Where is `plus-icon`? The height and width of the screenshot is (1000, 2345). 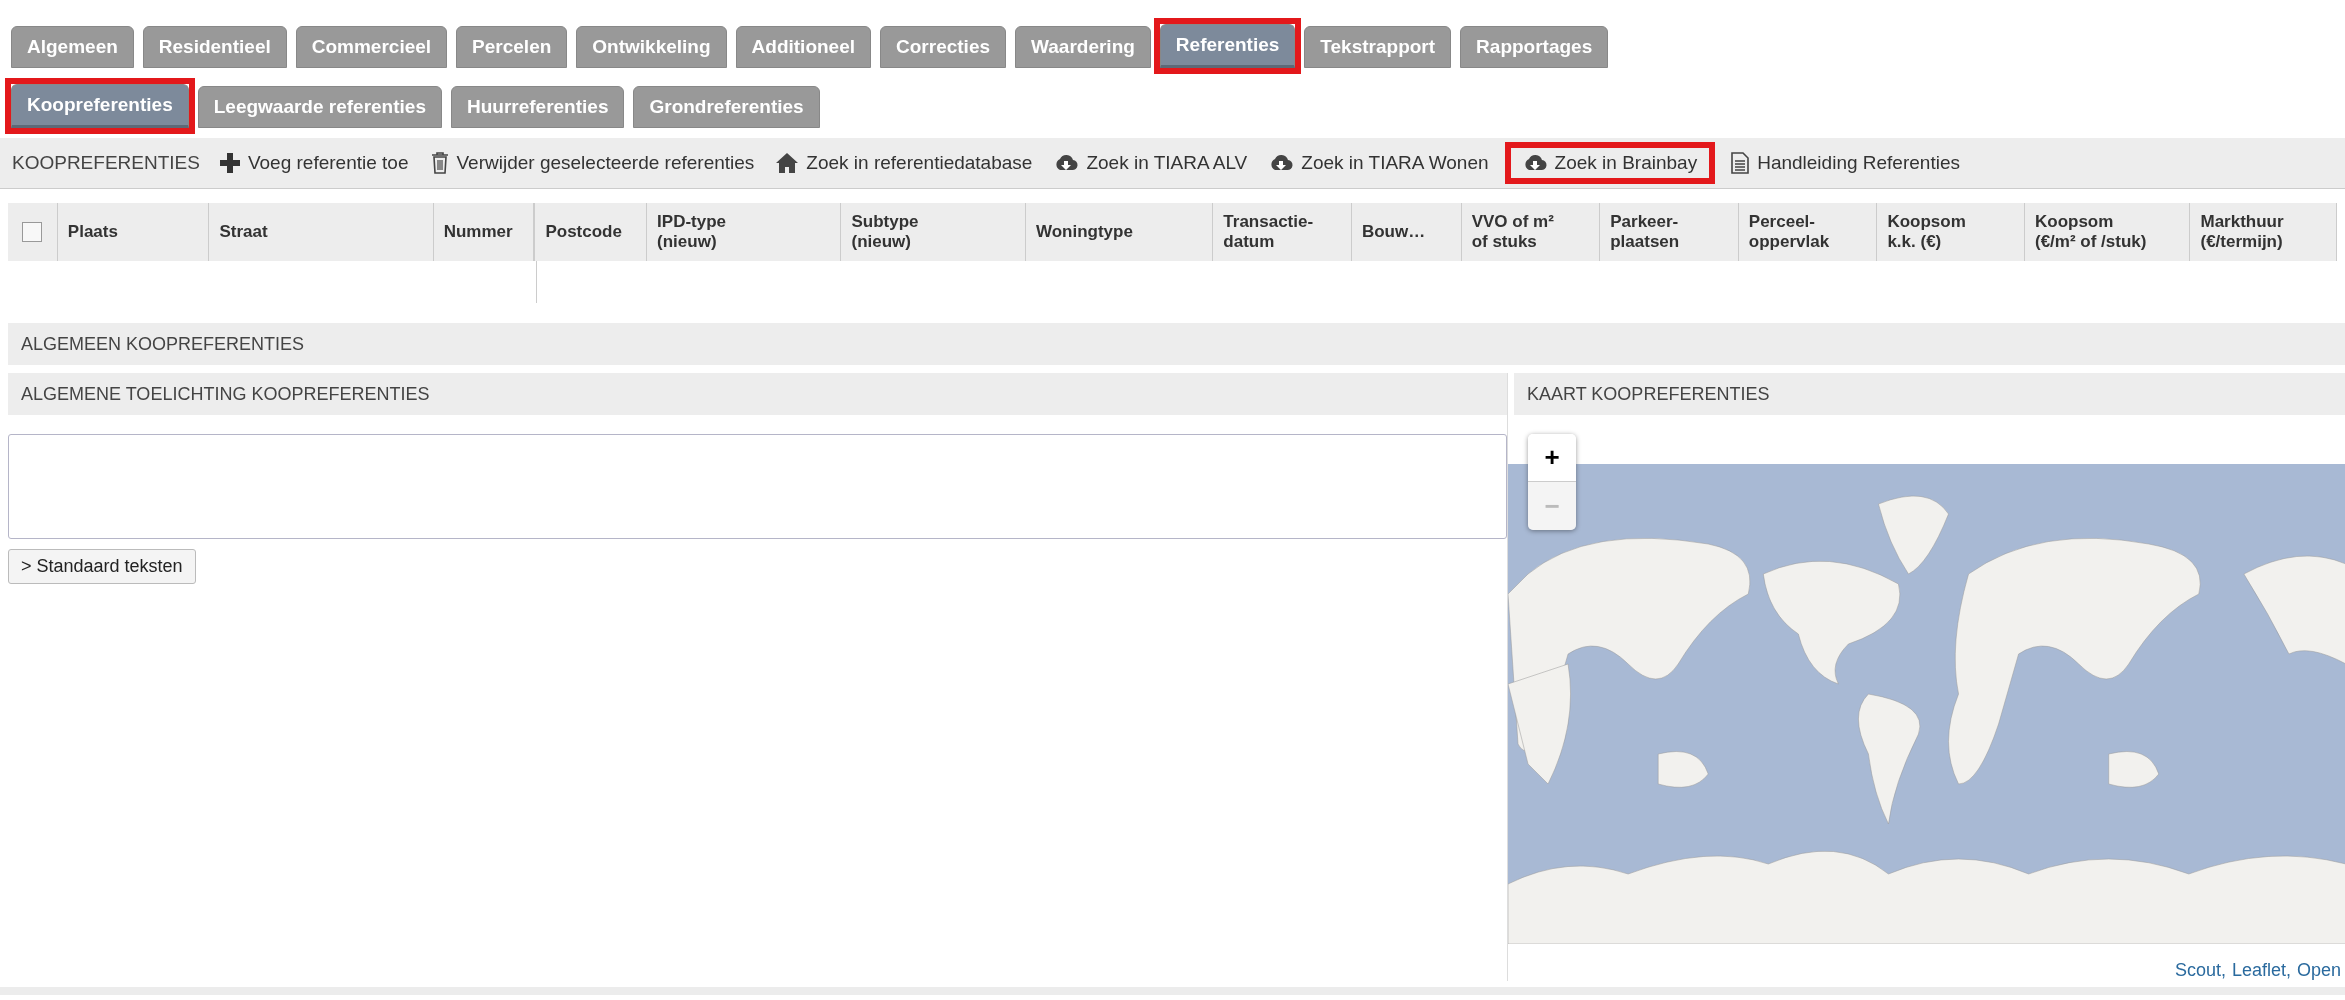
plus-icon is located at coordinates (229, 163).